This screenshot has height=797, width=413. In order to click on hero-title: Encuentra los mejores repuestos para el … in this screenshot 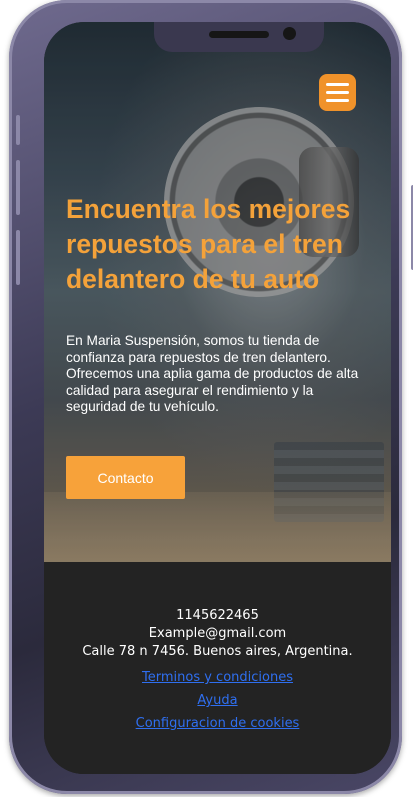, I will do `click(208, 244)`.